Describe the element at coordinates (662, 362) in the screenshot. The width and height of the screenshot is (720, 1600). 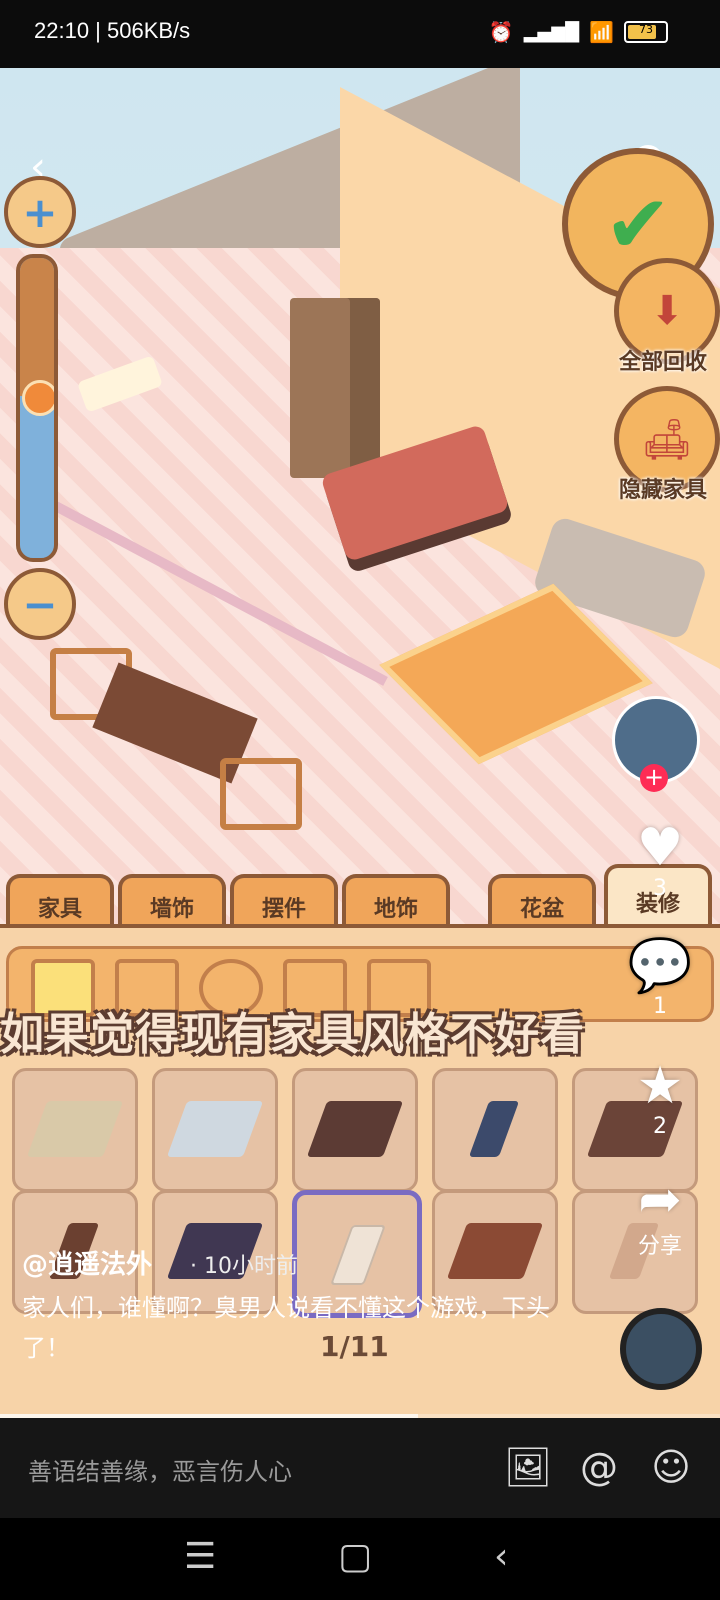
I see `recycle-all-label: 全部回收` at that location.